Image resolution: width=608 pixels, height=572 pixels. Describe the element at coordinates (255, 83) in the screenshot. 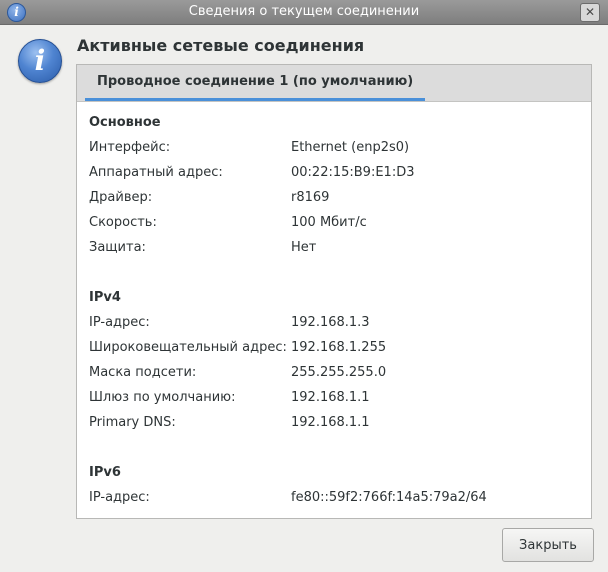

I see `tab-wired-connection-1: Проводное соединение 1 (по умолчанию)` at that location.